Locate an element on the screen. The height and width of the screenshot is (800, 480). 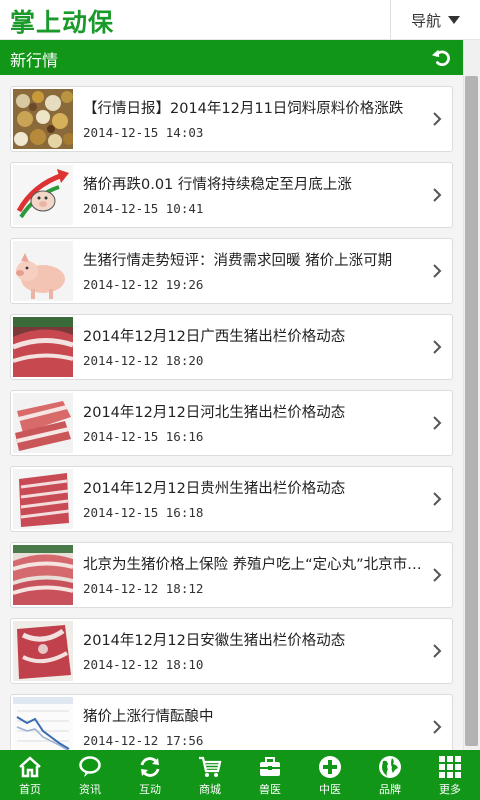
nav-menu-label: 导航 is located at coordinates (425, 20).